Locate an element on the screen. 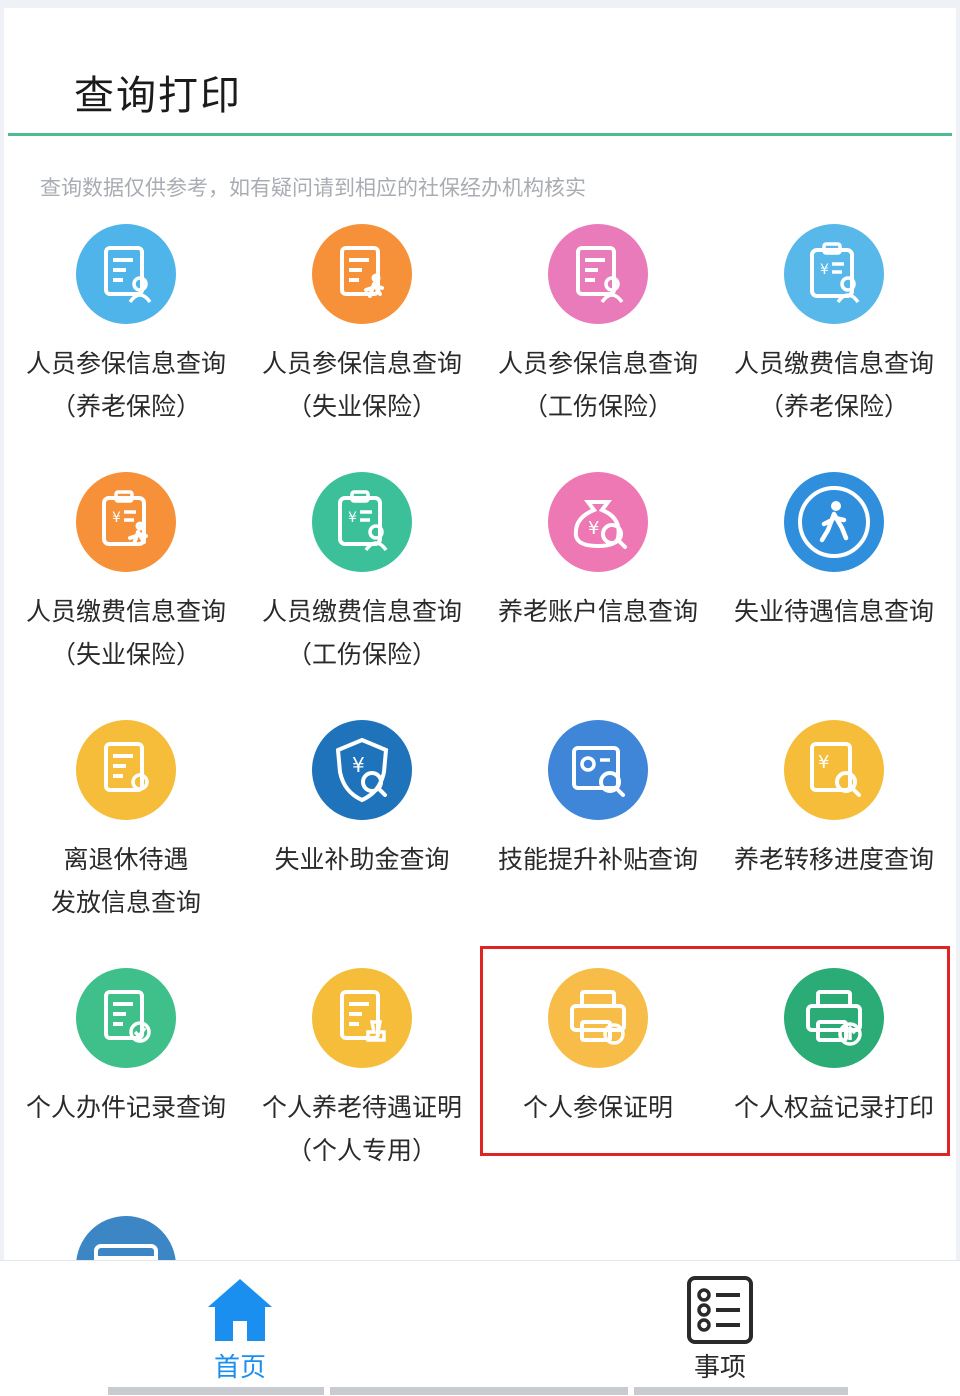 The width and height of the screenshot is (960, 1396). printer-bao-icon is located at coordinates (598, 1018).